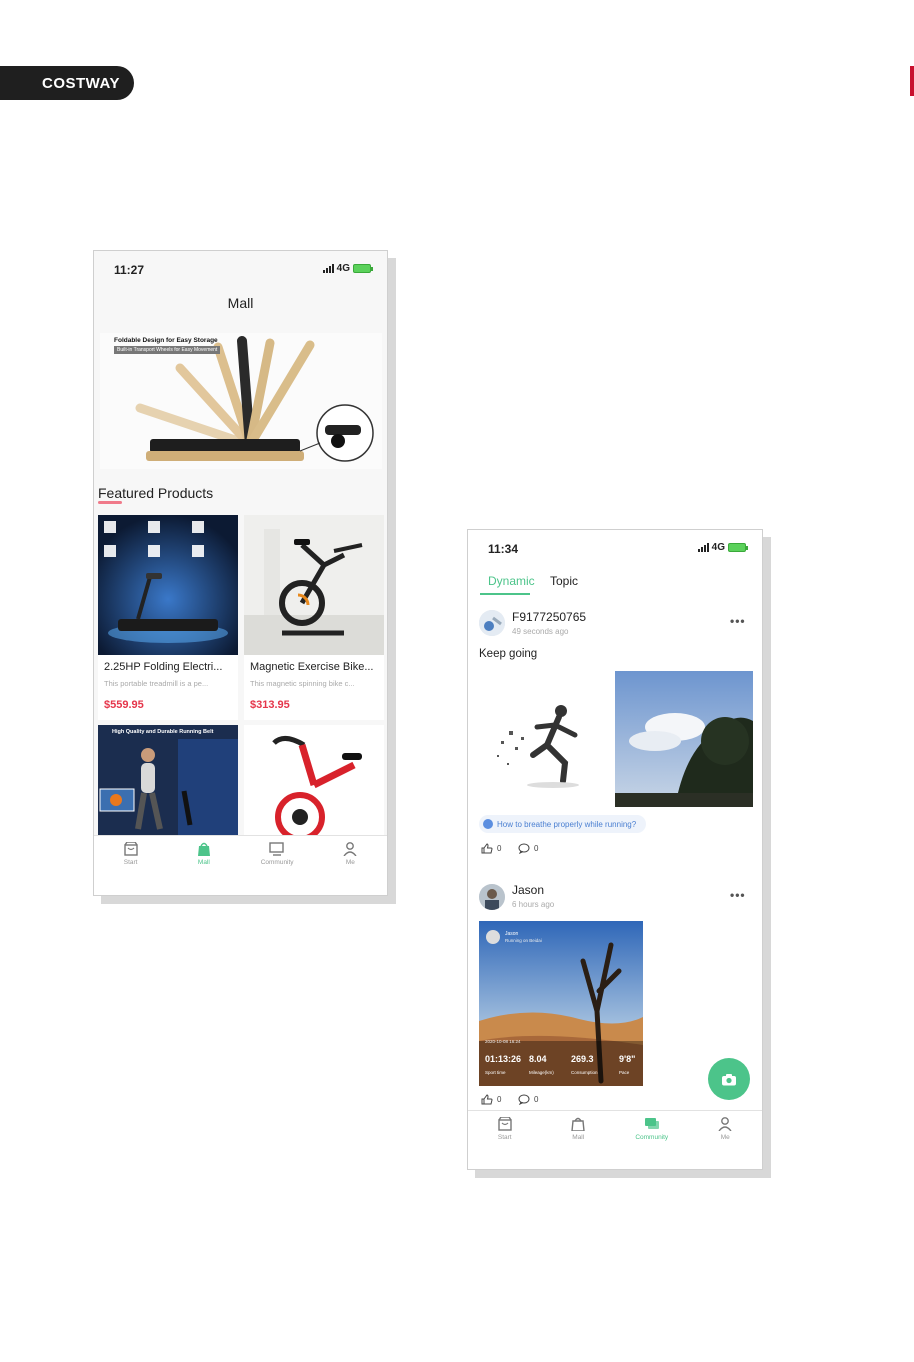  I want to click on stat-label: Sport time, so click(495, 1072).